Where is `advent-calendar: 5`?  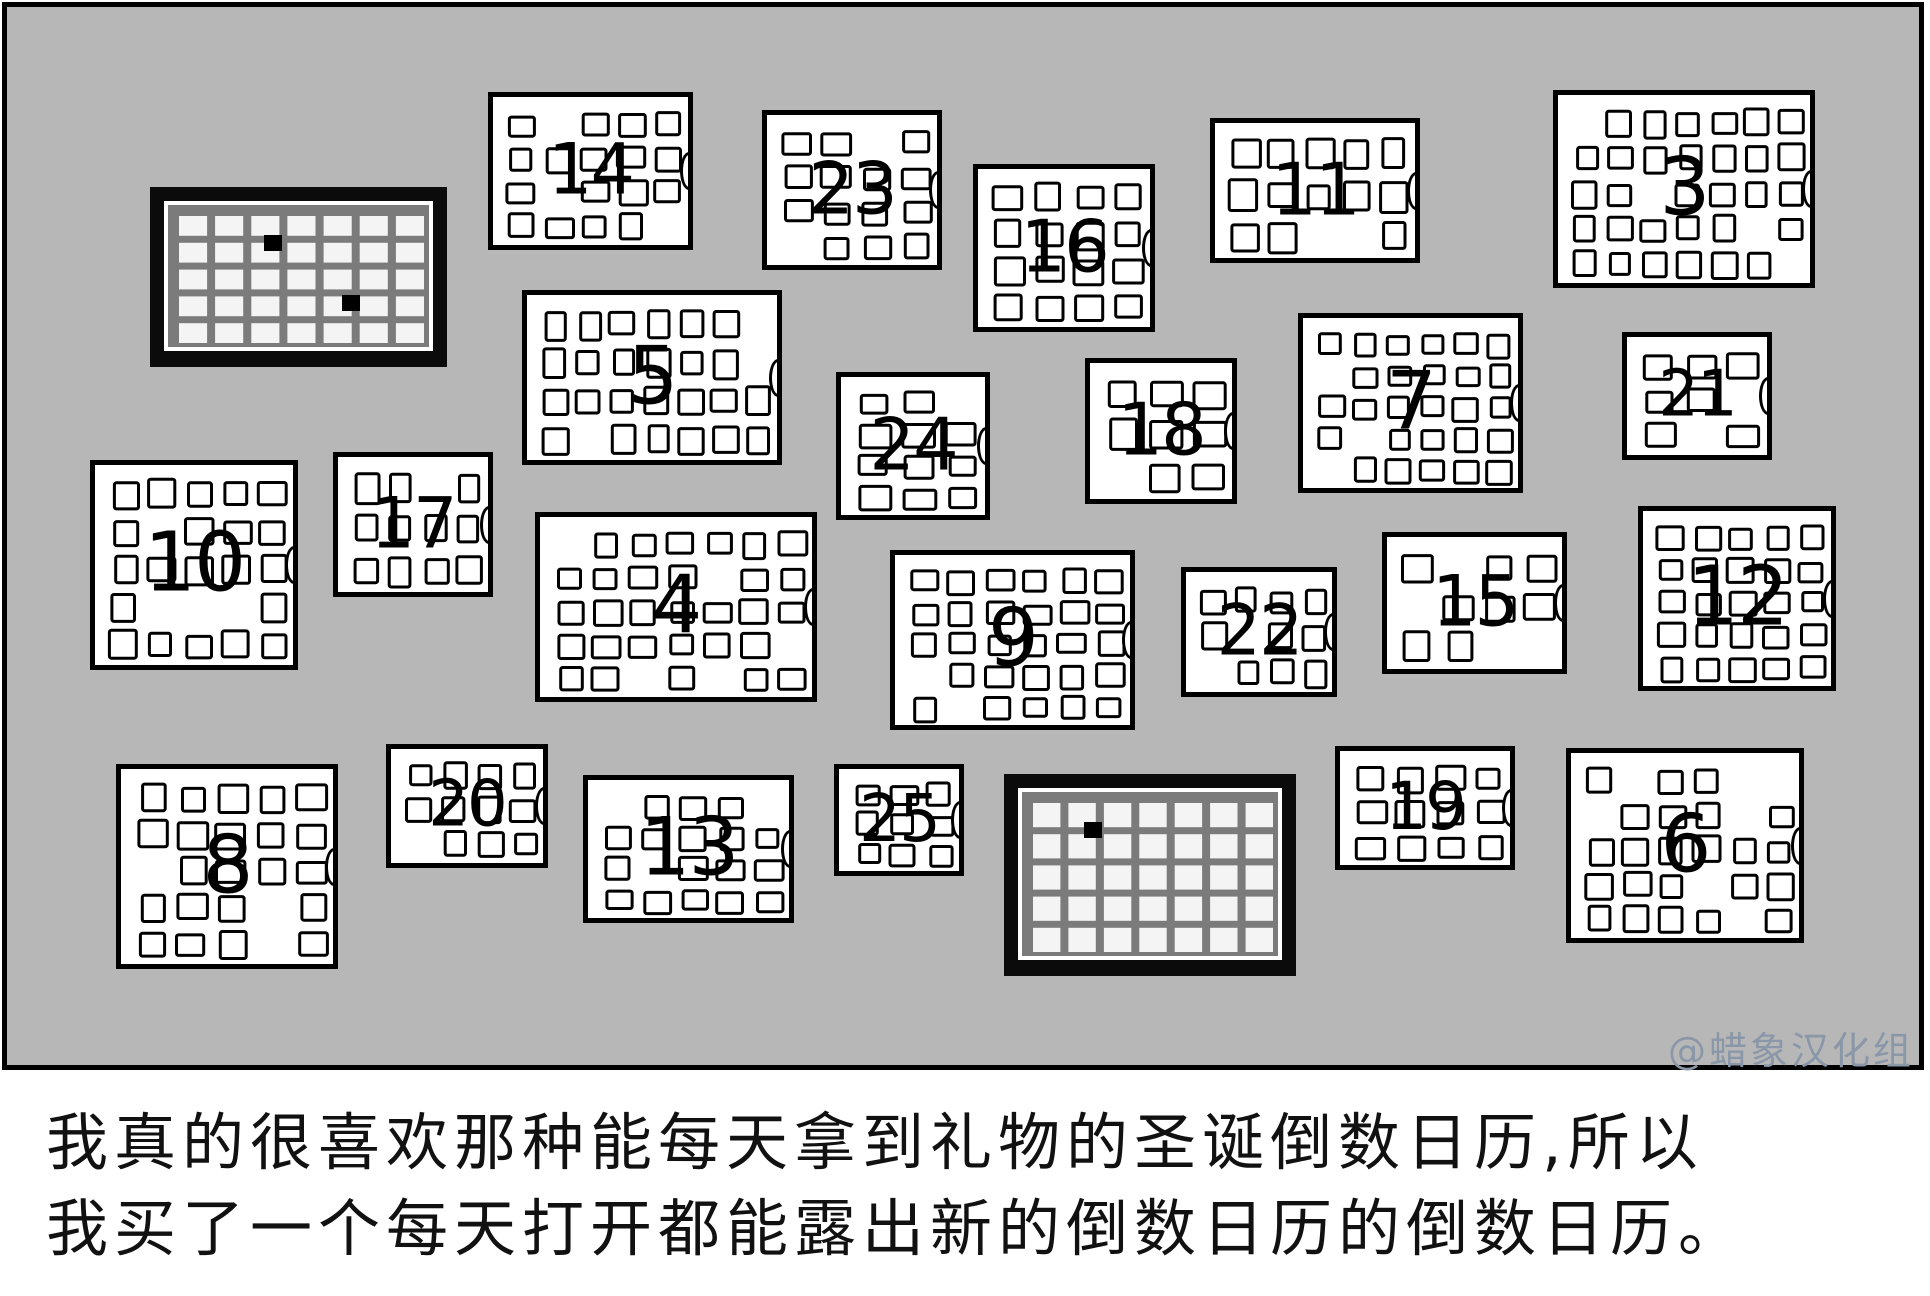 advent-calendar: 5 is located at coordinates (652, 377).